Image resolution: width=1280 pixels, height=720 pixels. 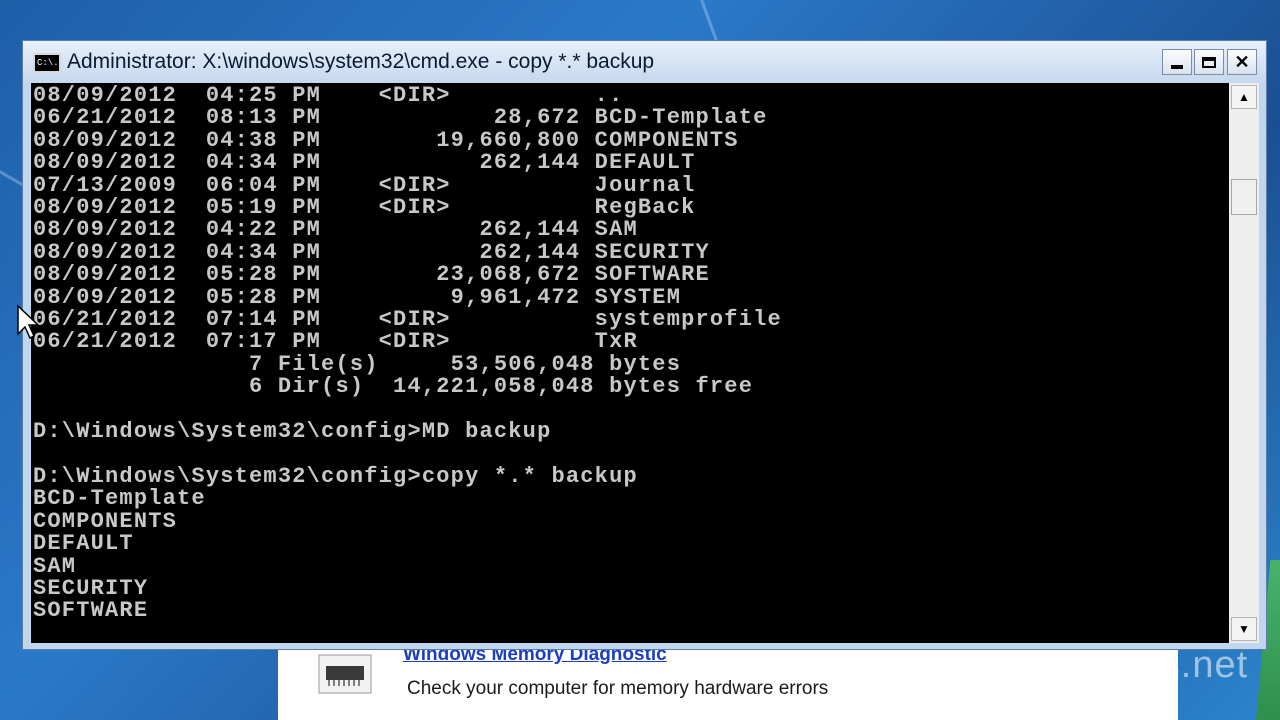 I want to click on maximize-icon, so click(x=1209, y=62).